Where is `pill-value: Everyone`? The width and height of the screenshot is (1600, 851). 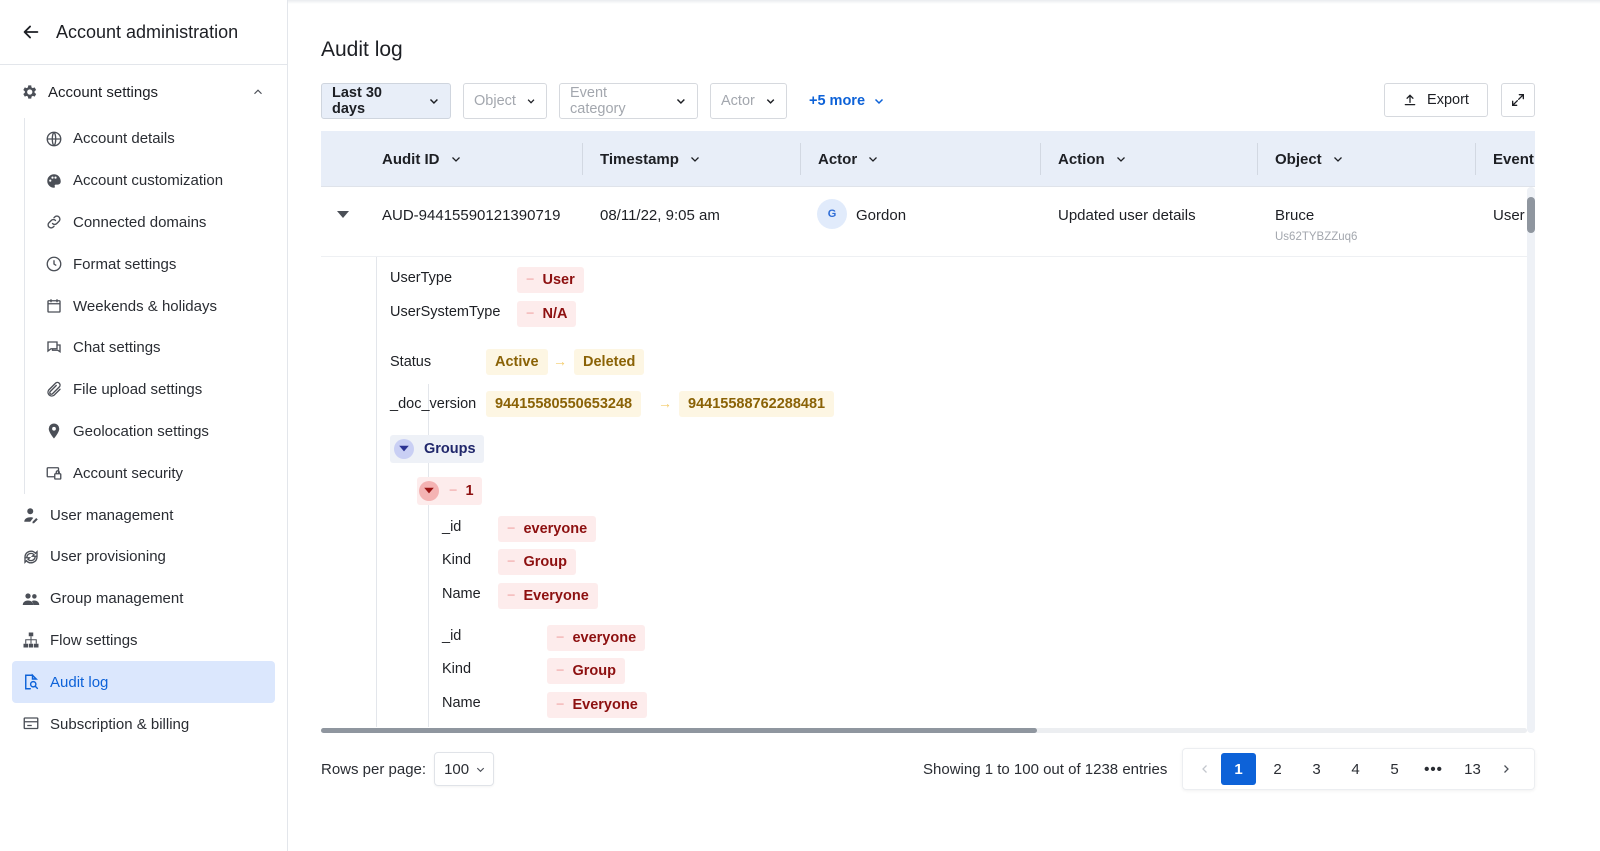
pill-value: Everyone is located at coordinates (556, 596).